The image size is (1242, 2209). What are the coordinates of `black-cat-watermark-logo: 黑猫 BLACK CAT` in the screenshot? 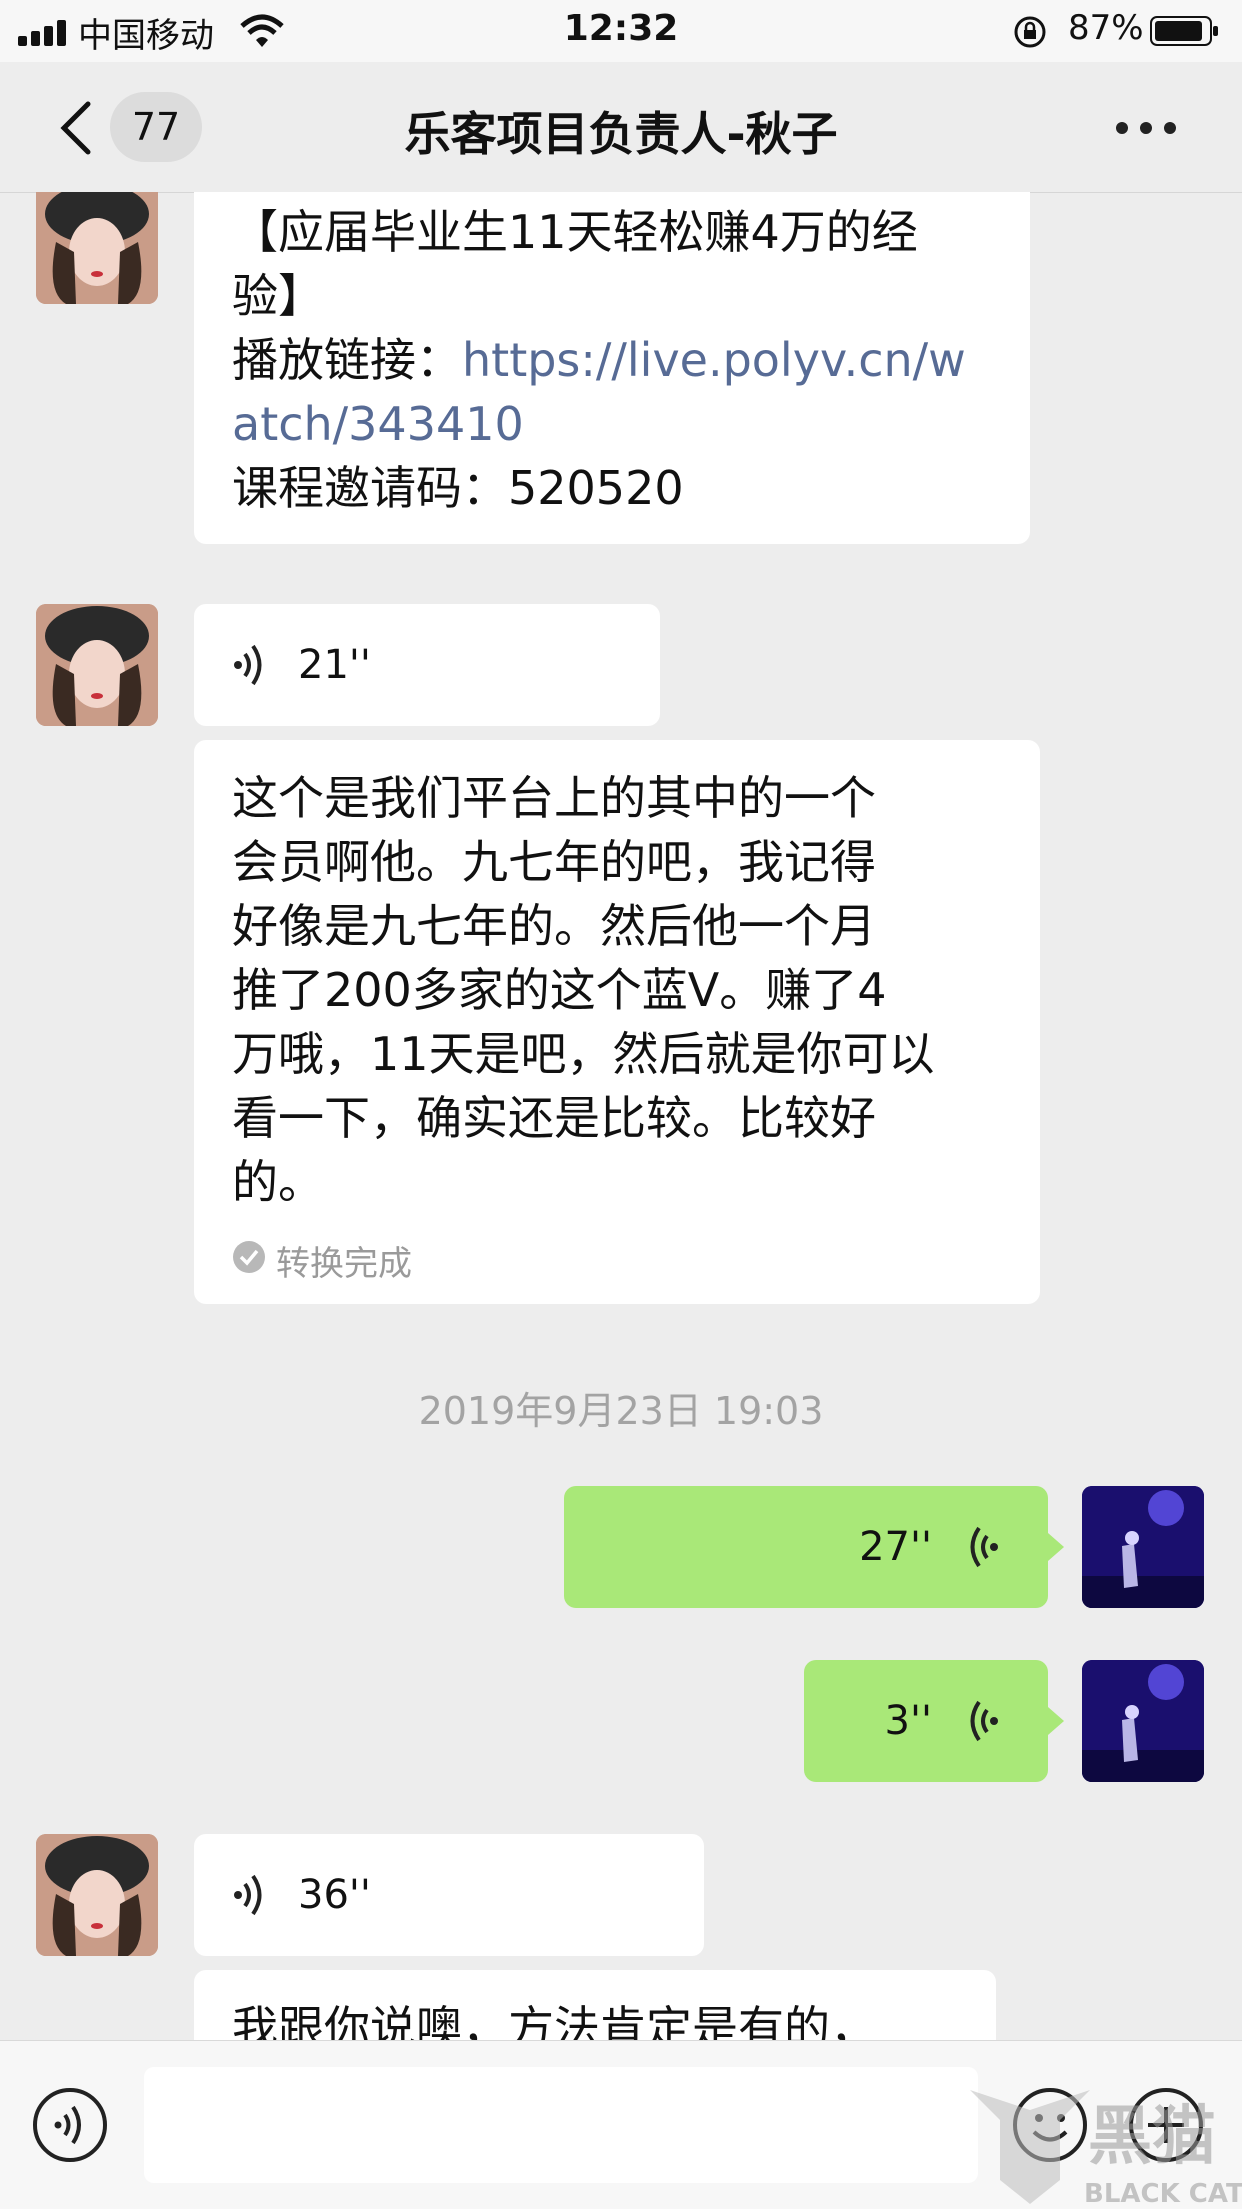 It's located at (1106, 2149).